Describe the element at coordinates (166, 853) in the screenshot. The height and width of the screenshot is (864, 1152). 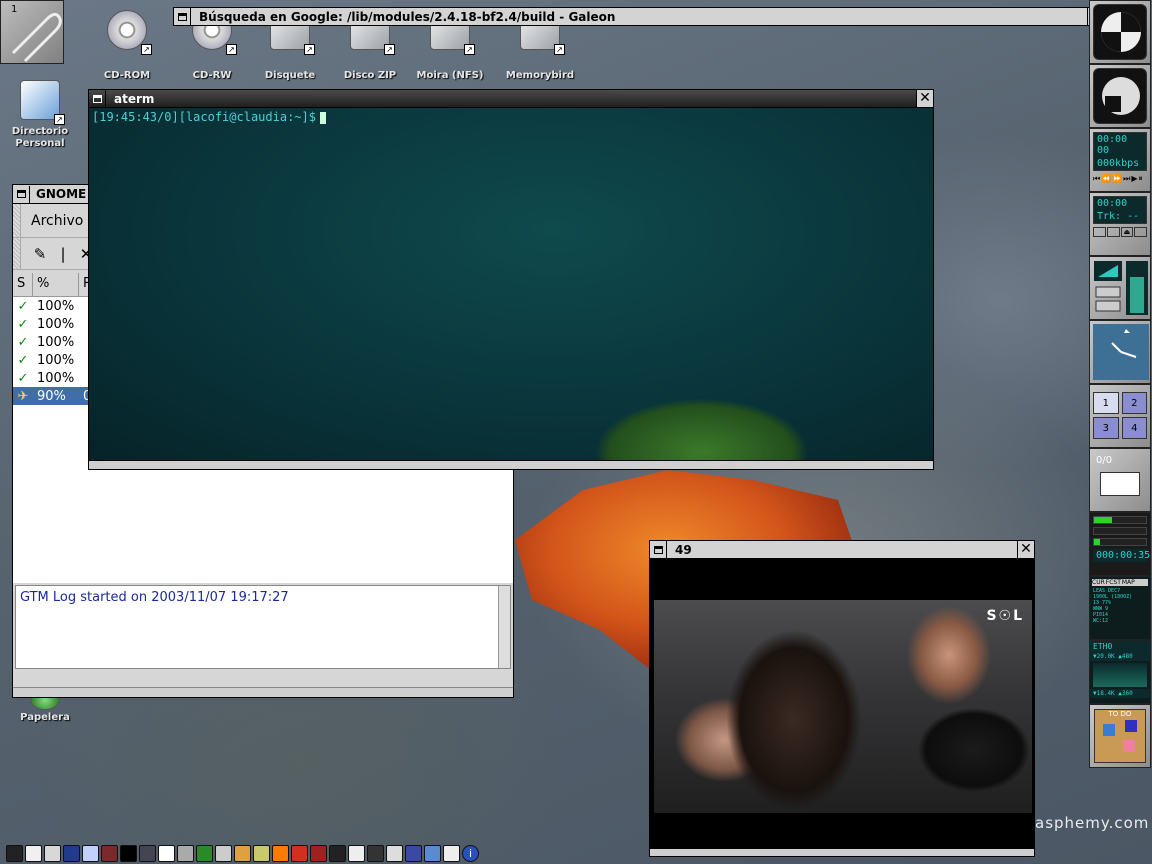
I see `pen-icon` at that location.